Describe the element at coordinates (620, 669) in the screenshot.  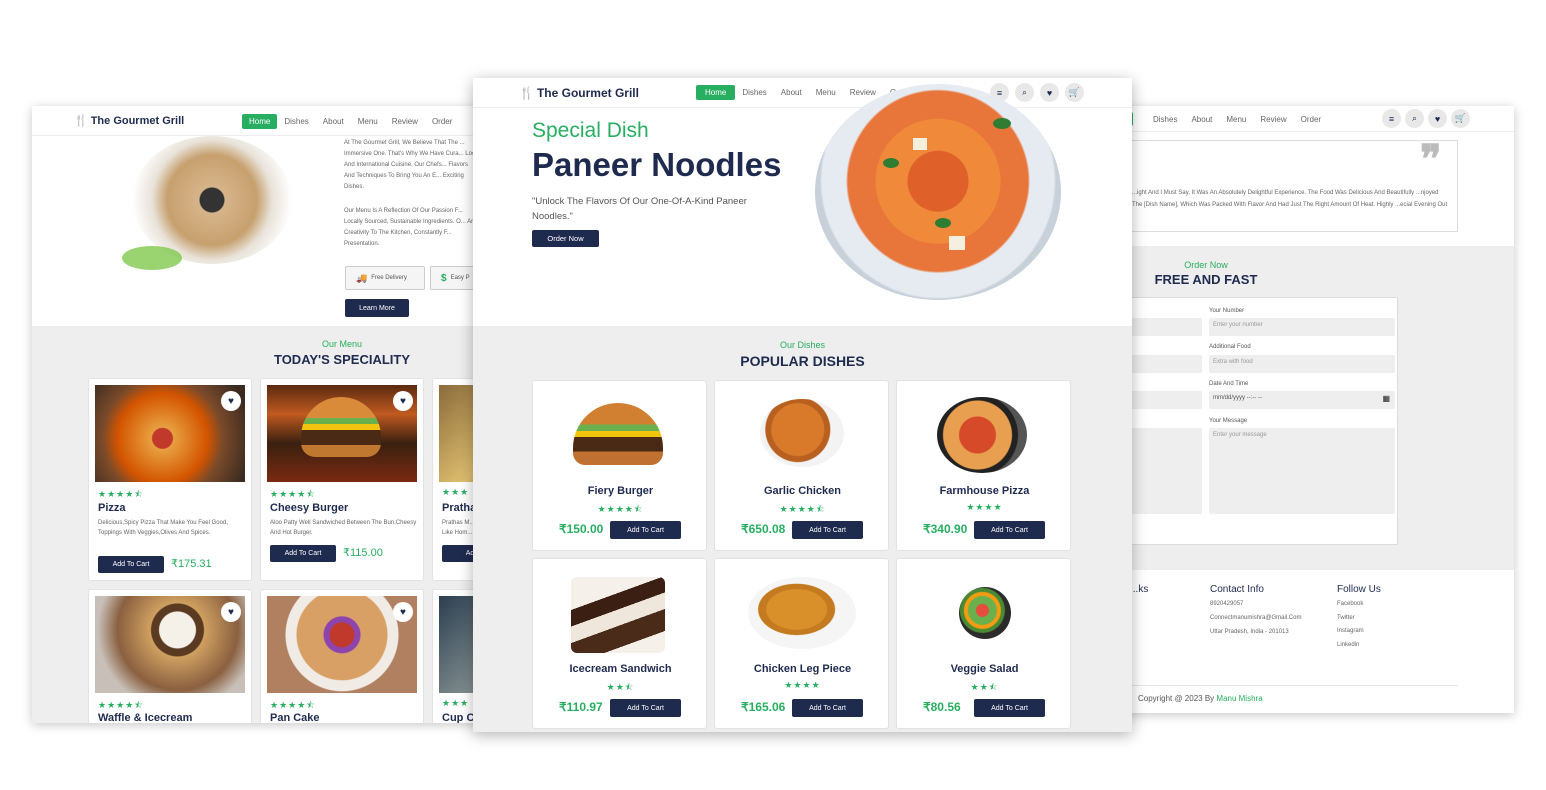
I see `dish-name: Icecream Sandwich` at that location.